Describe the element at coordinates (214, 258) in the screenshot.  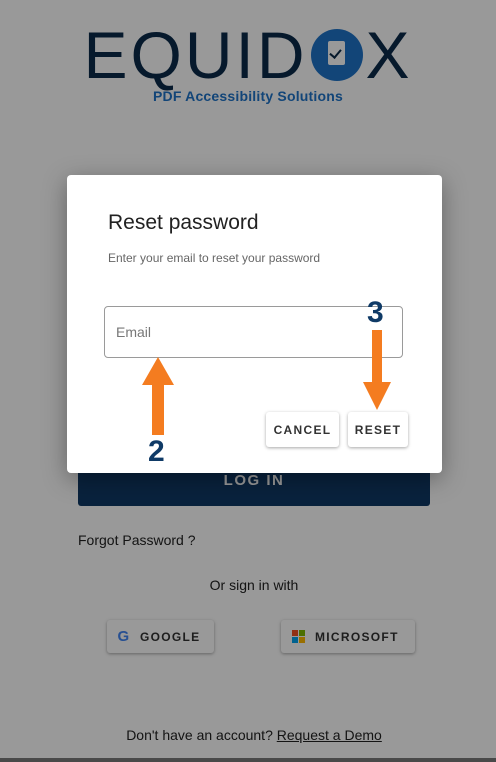
I see `dialog-subtitle: Enter your email to reset your password` at that location.